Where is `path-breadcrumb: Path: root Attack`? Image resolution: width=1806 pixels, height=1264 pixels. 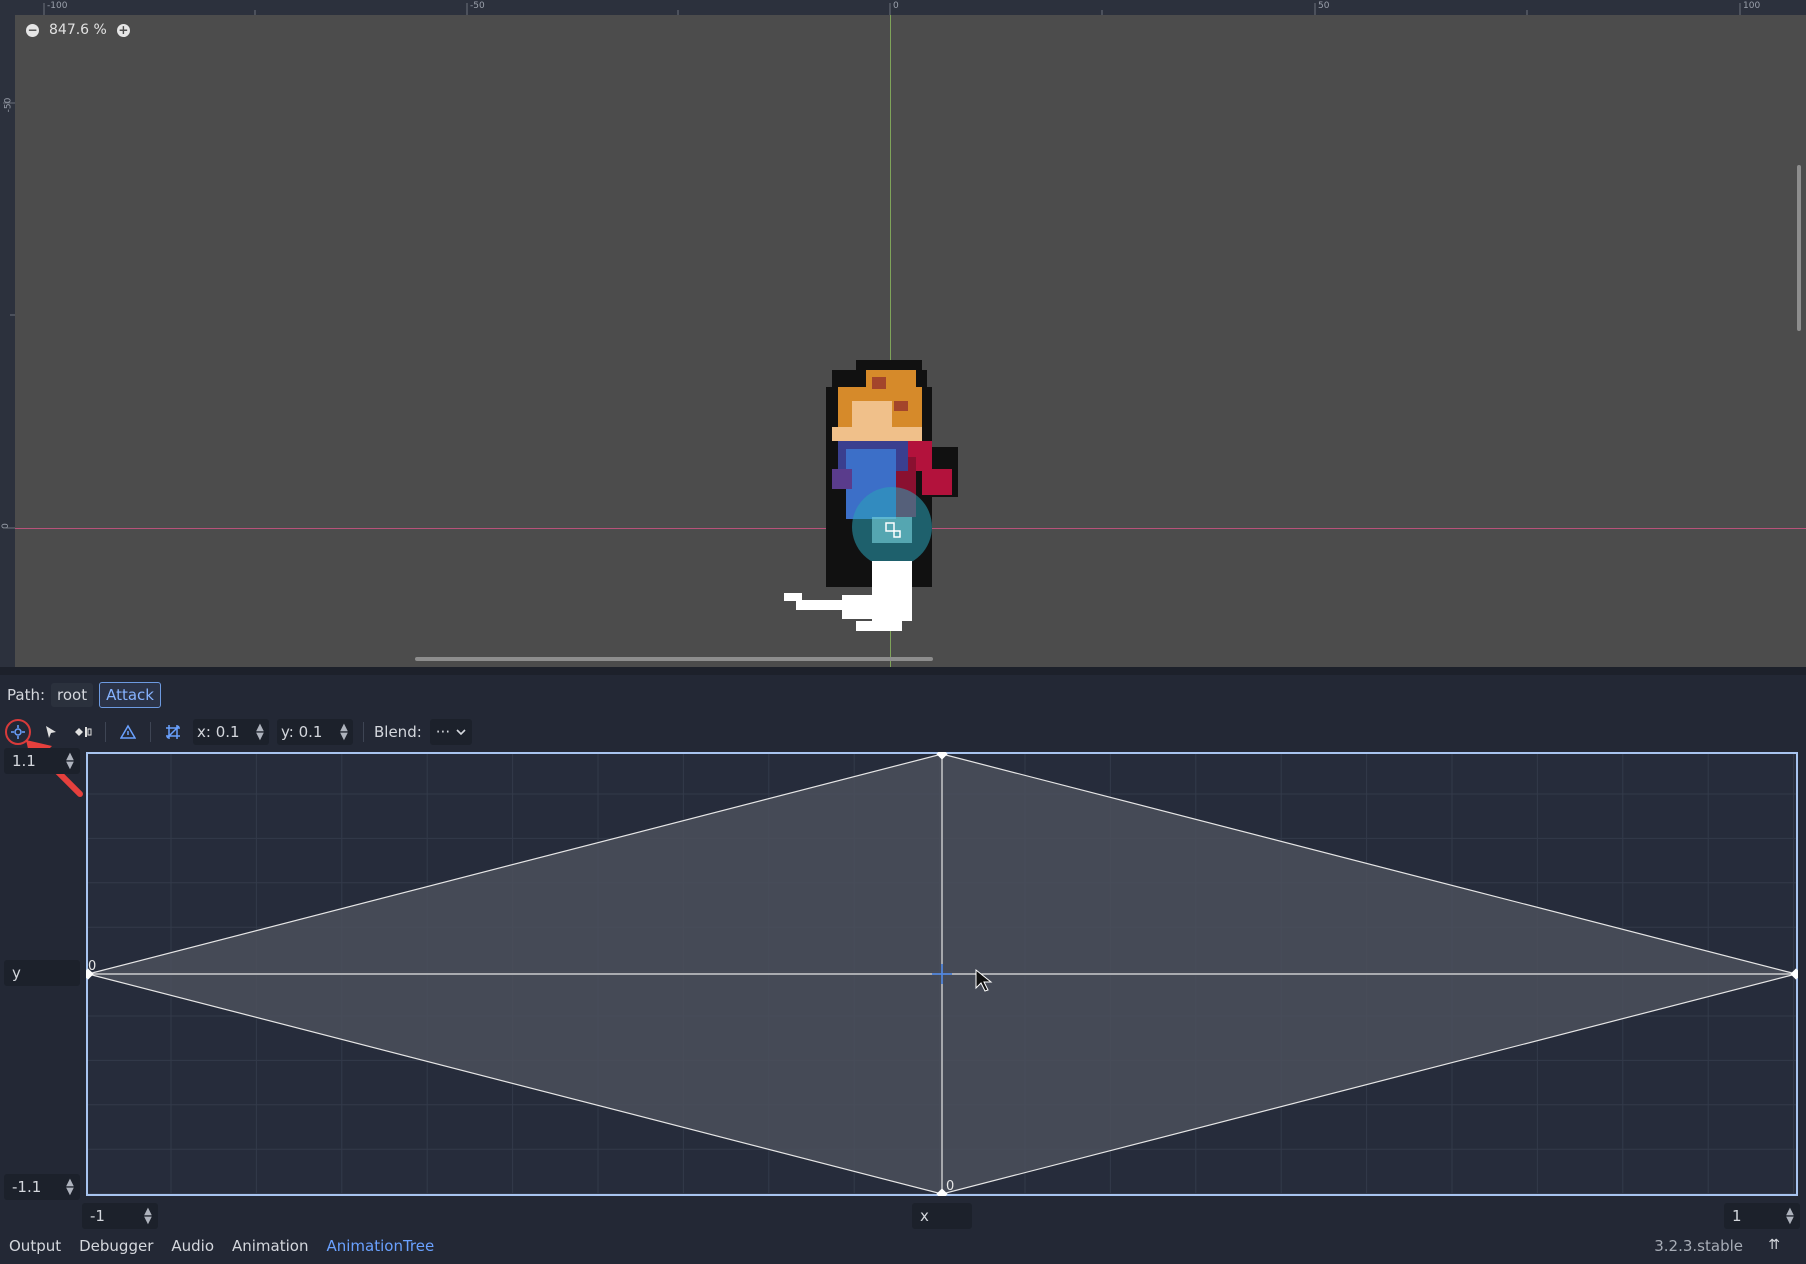 path-breadcrumb: Path: root Attack is located at coordinates (84, 695).